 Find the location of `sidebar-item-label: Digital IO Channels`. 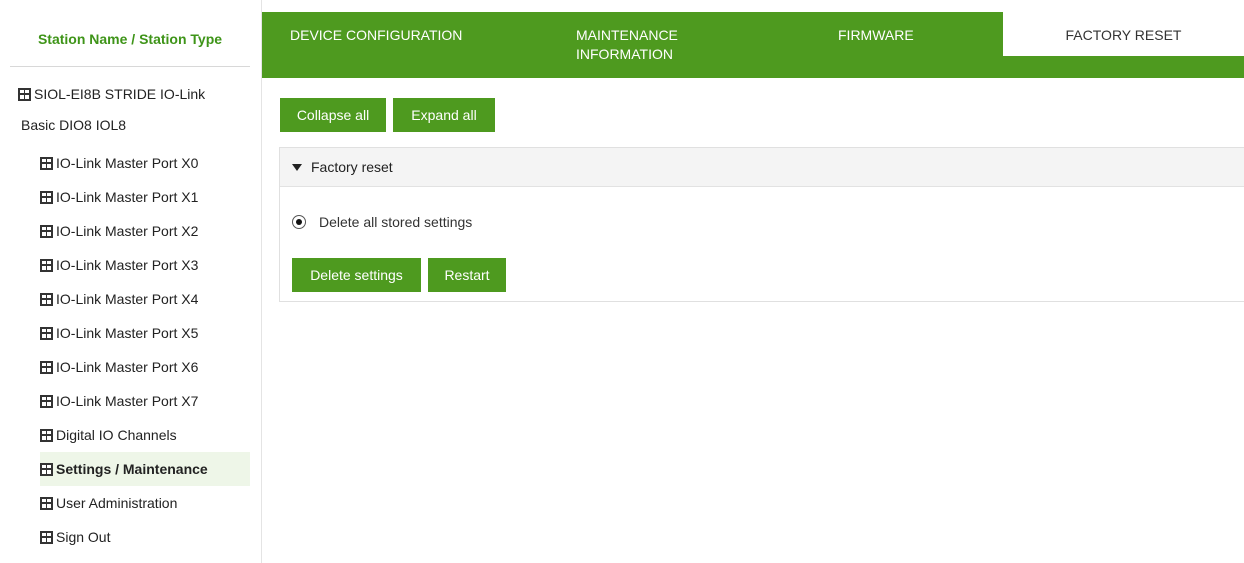

sidebar-item-label: Digital IO Channels is located at coordinates (116, 435).